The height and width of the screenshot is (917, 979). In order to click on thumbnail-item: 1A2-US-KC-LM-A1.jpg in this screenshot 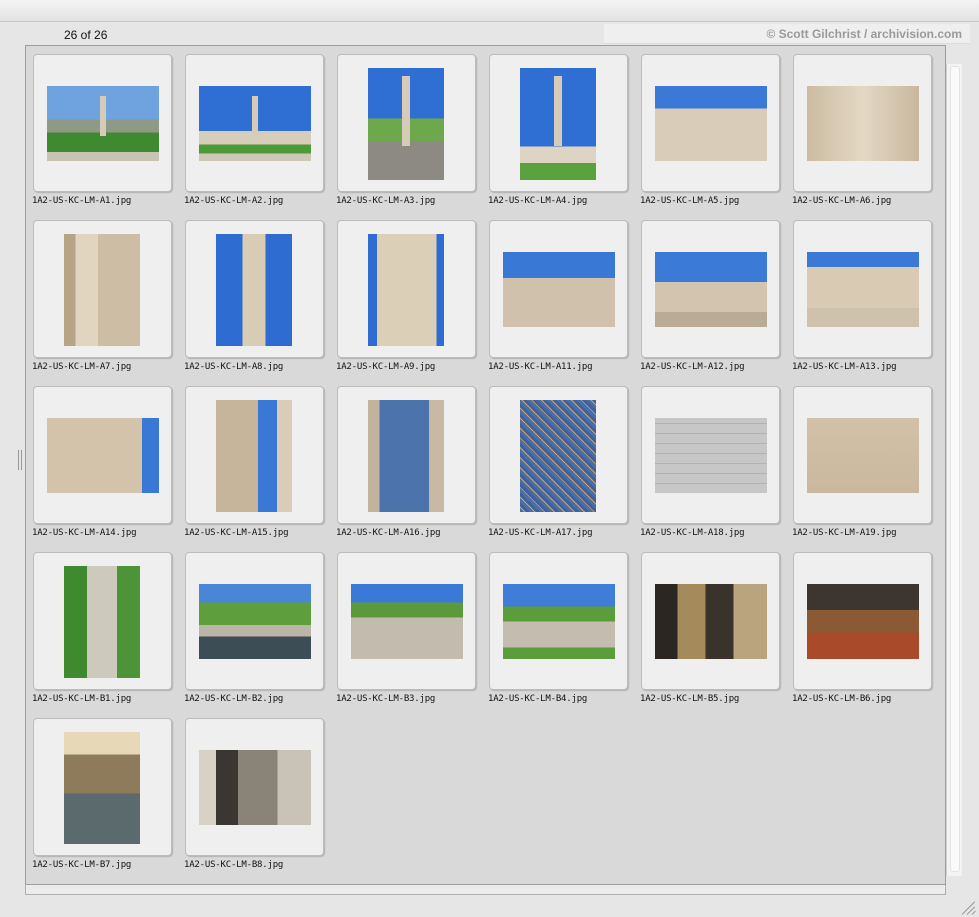, I will do `click(108, 137)`.